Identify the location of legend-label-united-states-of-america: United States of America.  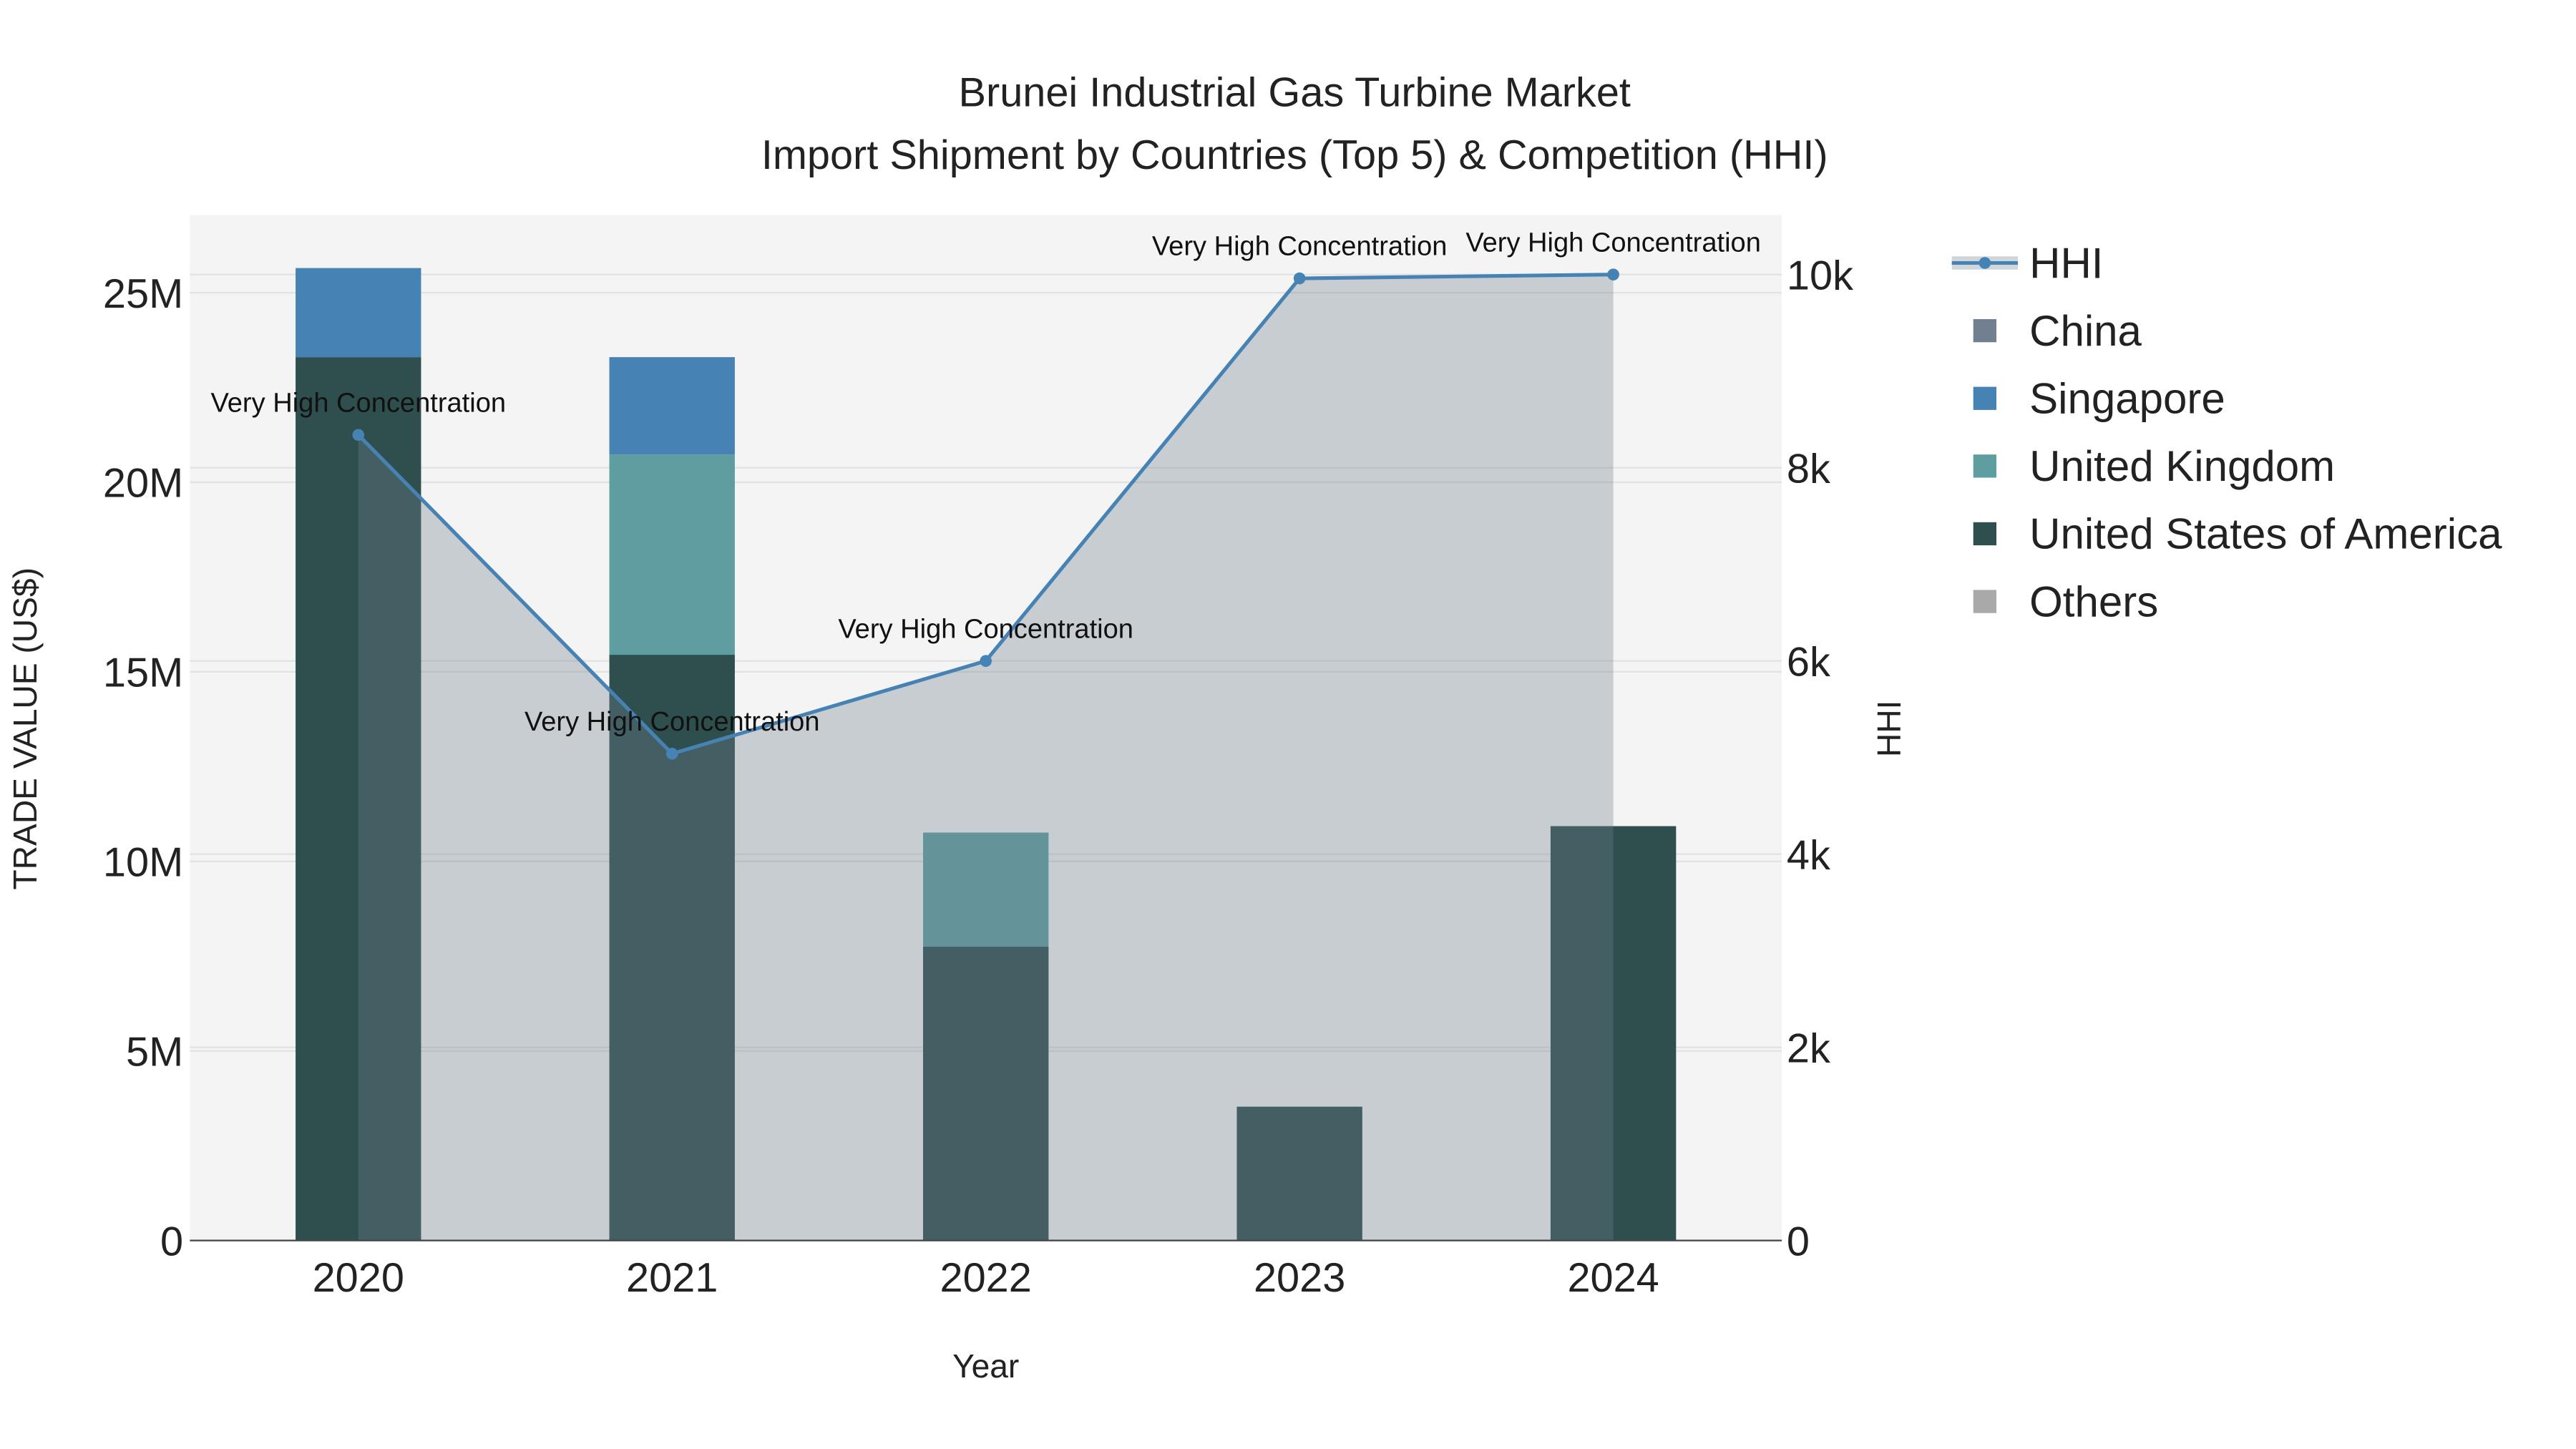
(2265, 534).